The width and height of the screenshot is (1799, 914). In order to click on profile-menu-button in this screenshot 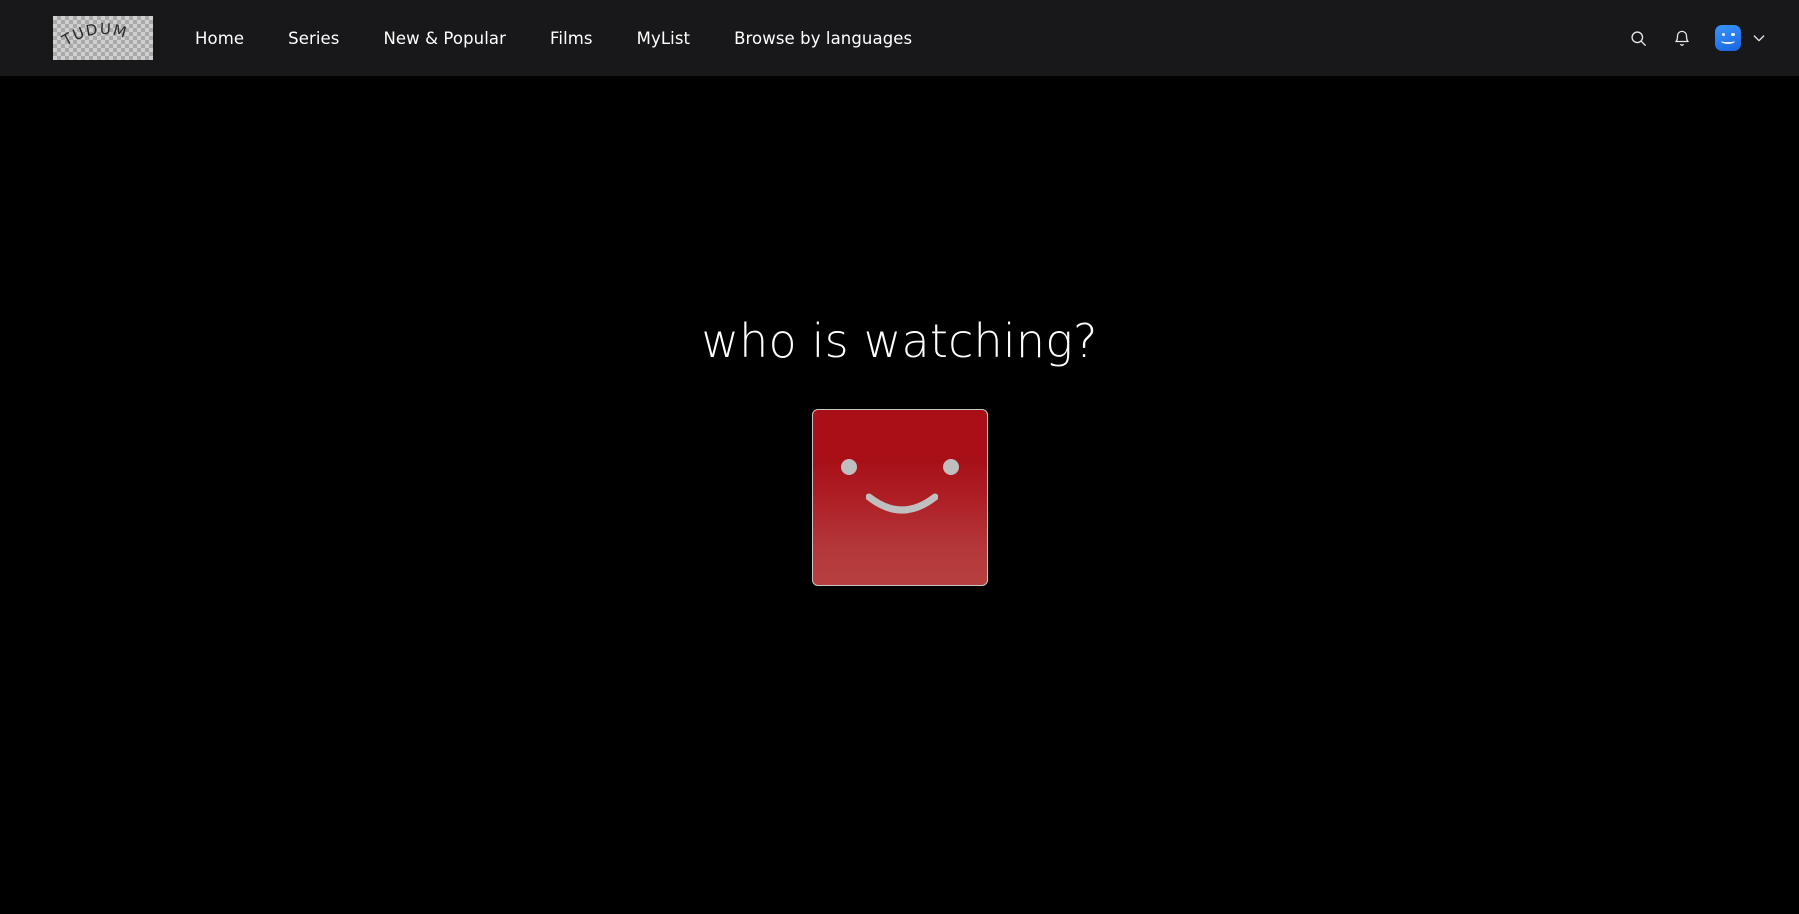, I will do `click(1741, 38)`.